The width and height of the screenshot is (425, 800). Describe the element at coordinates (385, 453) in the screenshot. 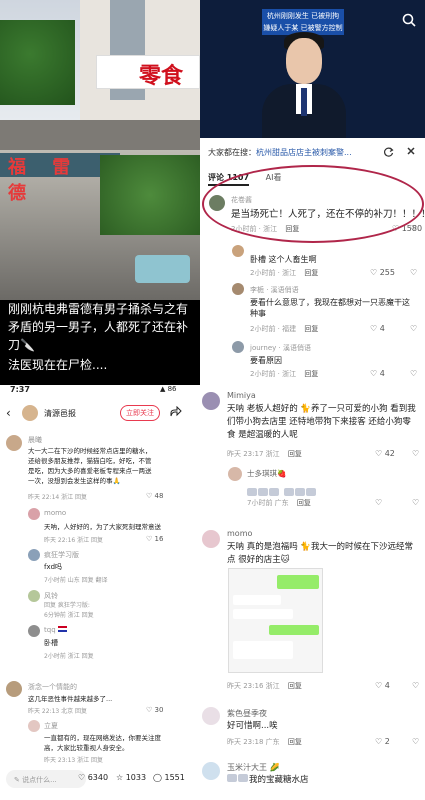

I see `like-count: ♡ 42` at that location.